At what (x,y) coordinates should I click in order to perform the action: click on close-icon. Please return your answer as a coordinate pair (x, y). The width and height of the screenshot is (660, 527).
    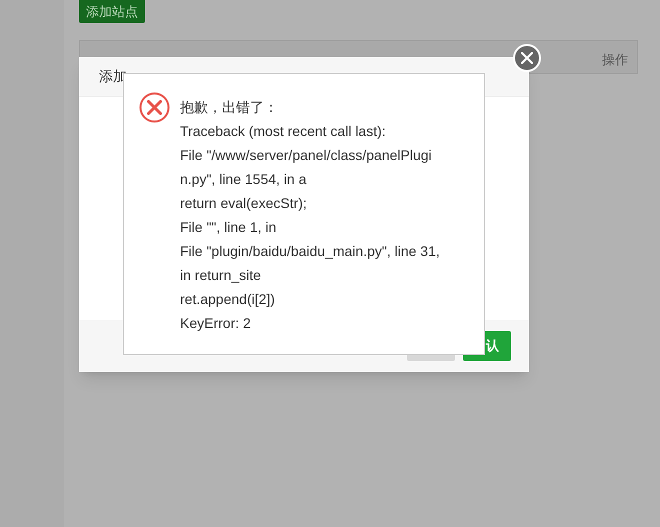
    Looking at the image, I should click on (527, 58).